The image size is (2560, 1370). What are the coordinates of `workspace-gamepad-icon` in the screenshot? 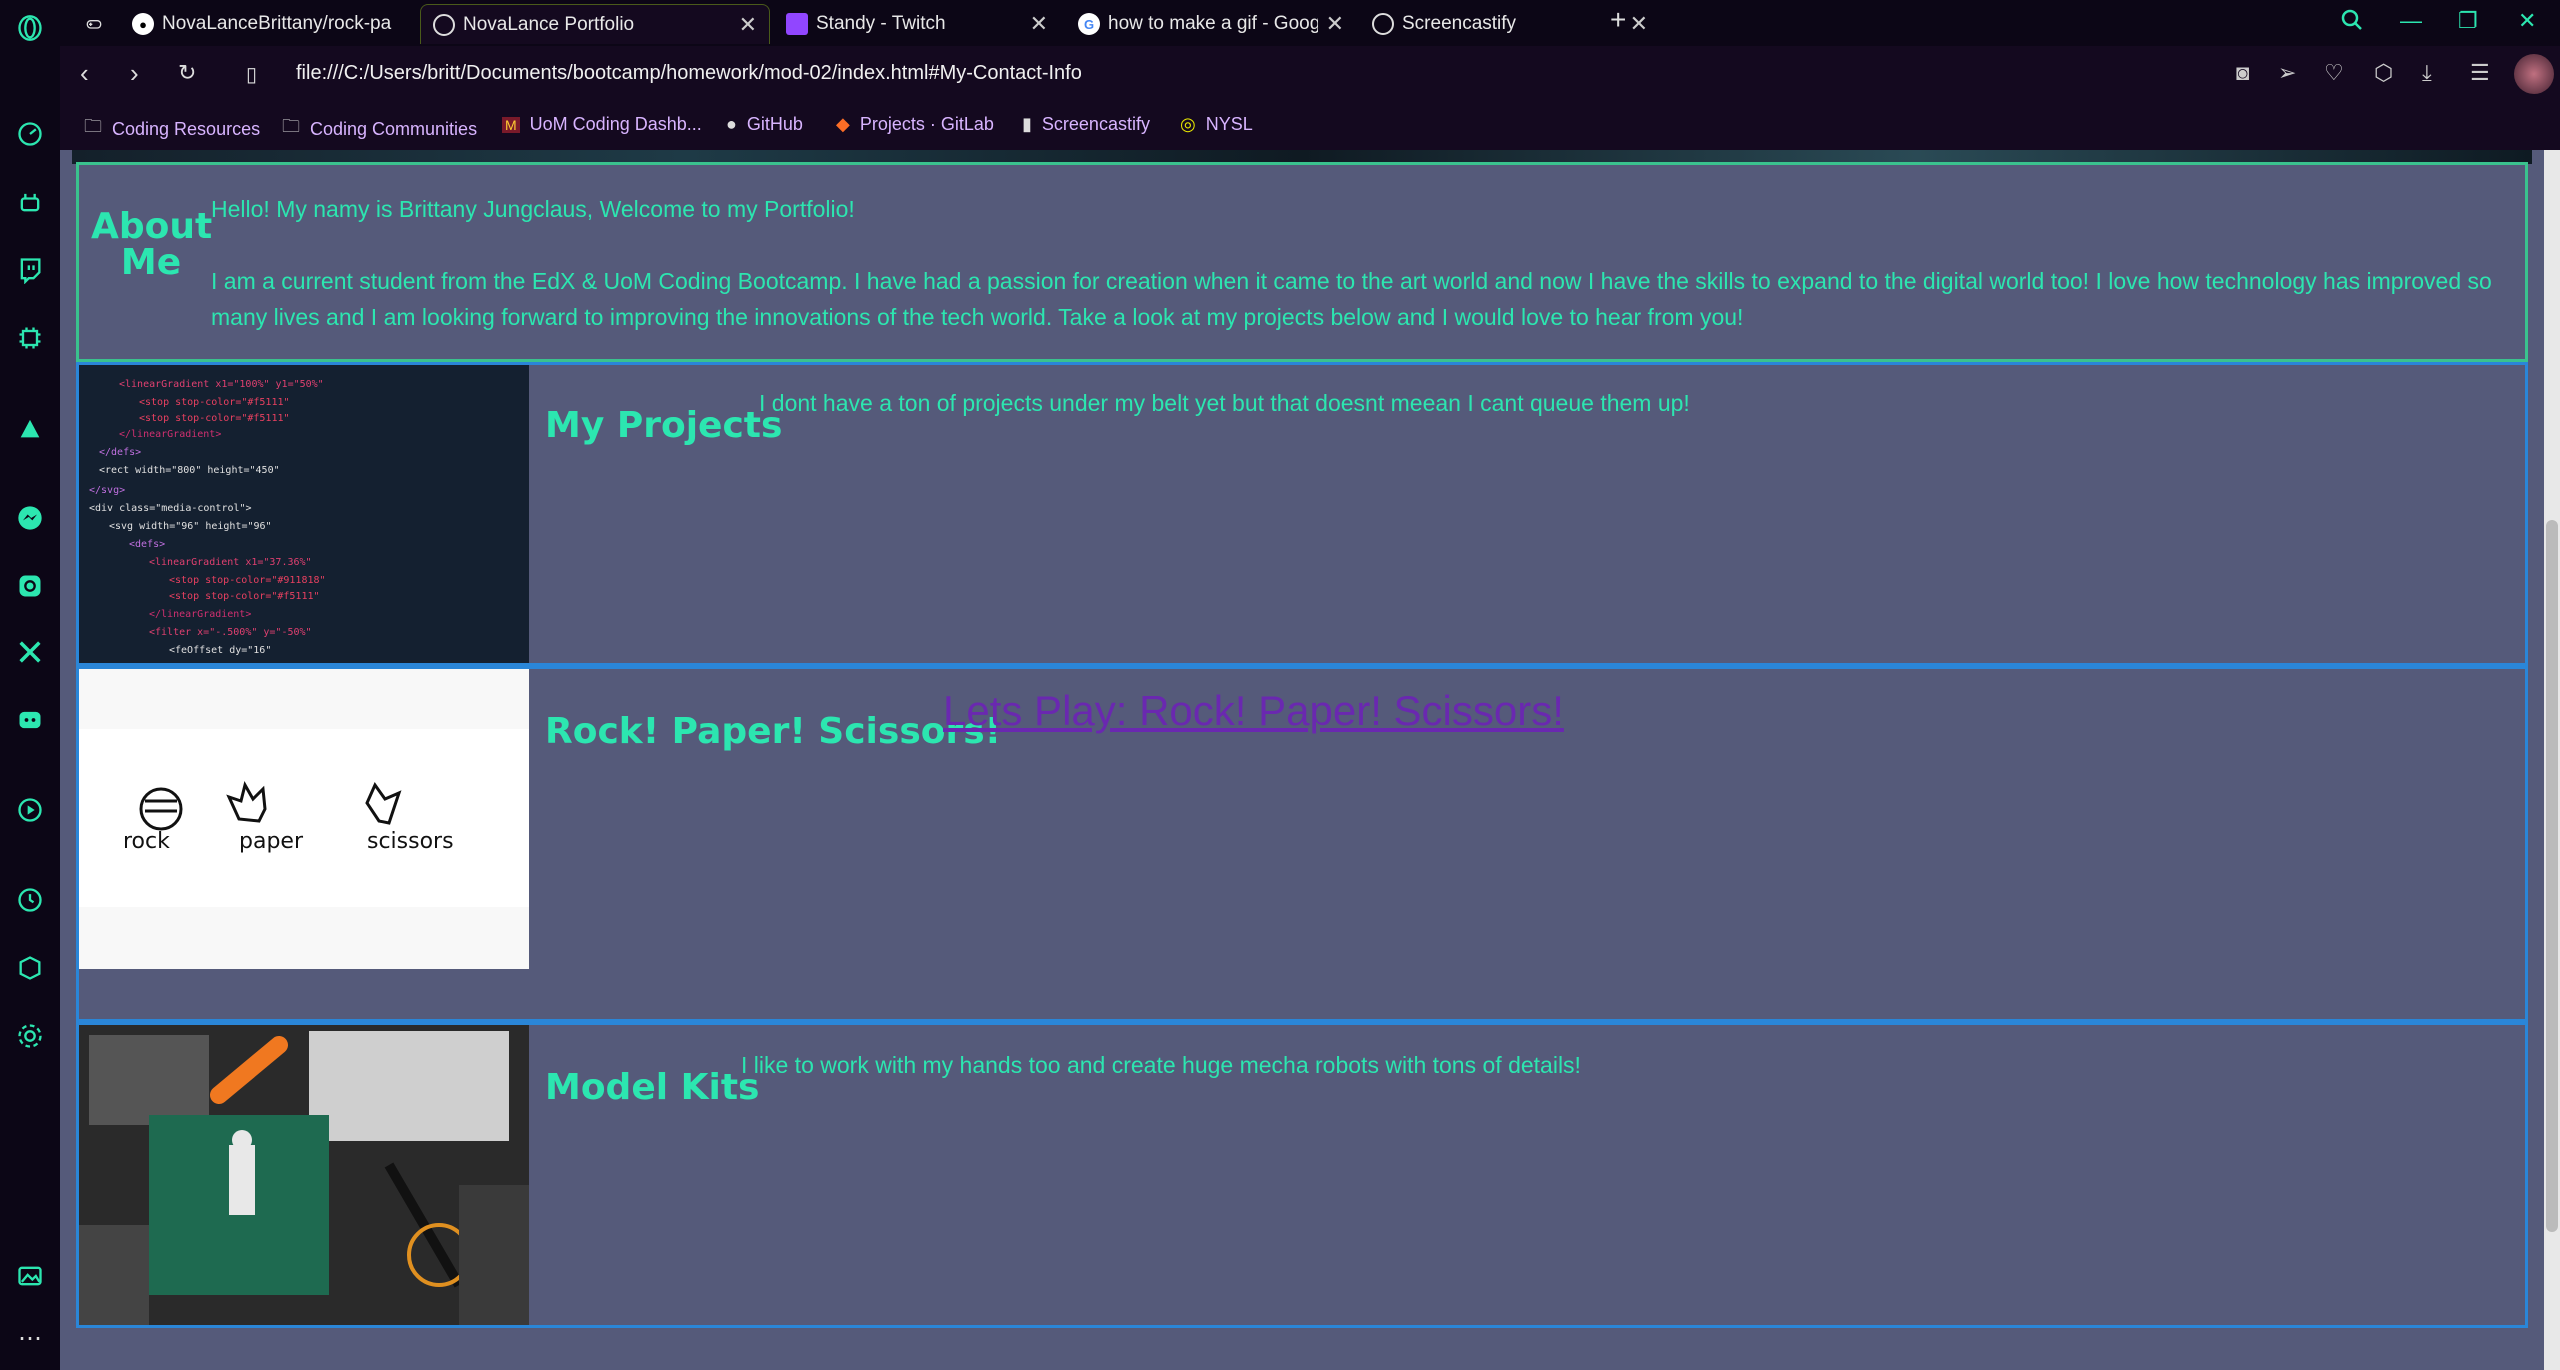 It's located at (94, 24).